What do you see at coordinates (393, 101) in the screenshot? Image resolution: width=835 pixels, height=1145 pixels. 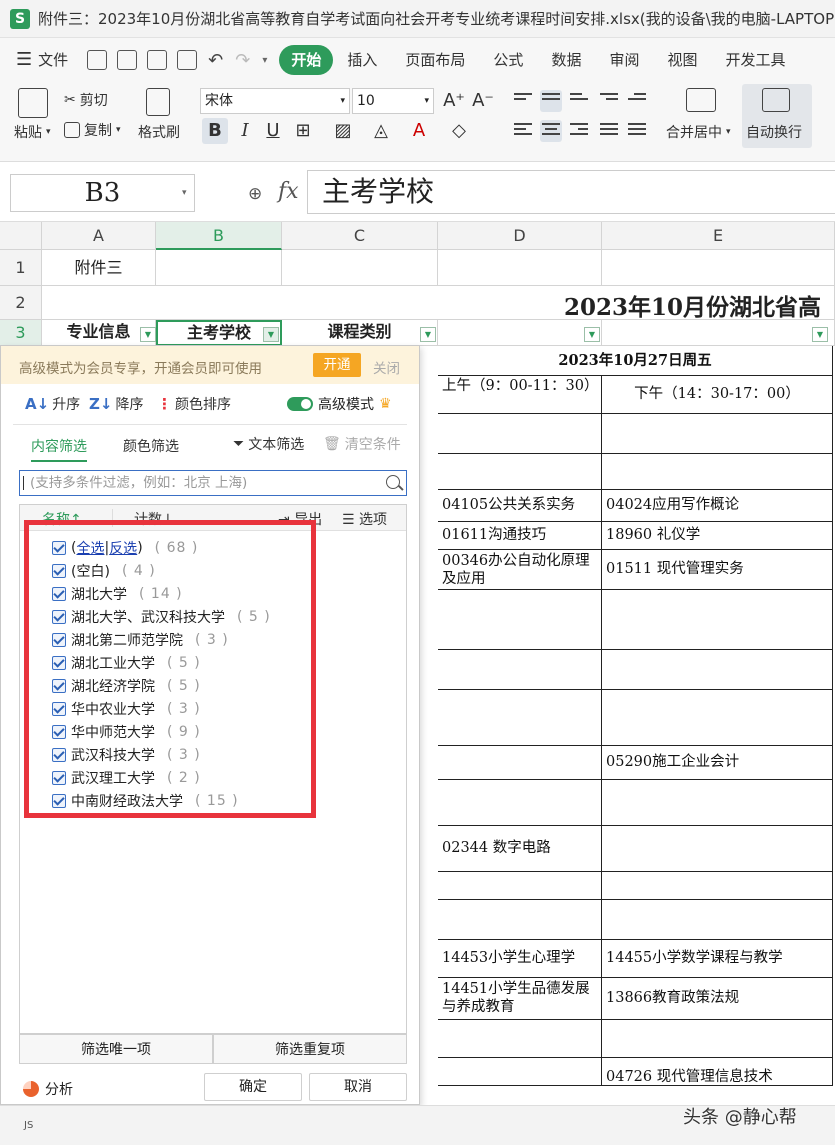 I see `font-size-select: 10 ▾` at bounding box center [393, 101].